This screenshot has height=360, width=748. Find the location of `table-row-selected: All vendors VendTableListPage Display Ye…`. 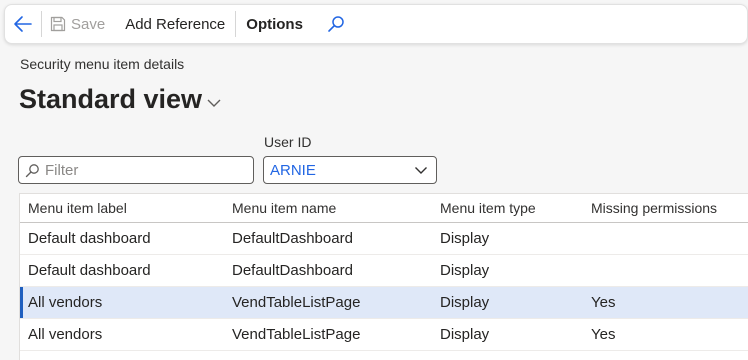

table-row-selected: All vendors VendTableListPage Display Ye… is located at coordinates (384, 303).